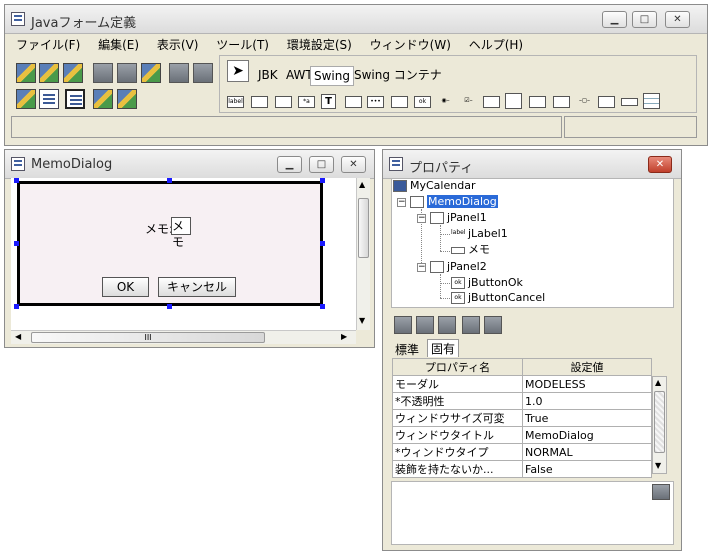  Describe the element at coordinates (235, 102) in the screenshot. I see `label-component-icon: label` at that location.